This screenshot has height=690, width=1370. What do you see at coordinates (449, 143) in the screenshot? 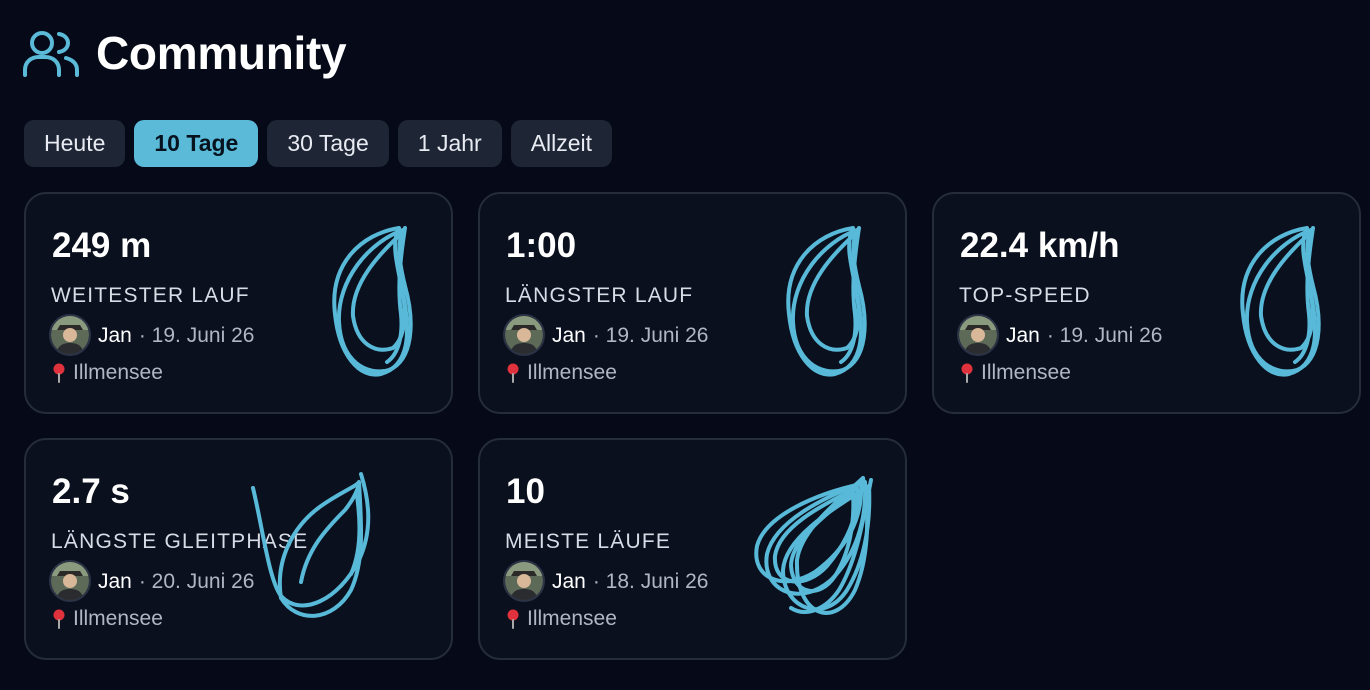
I see `tab-1-jahr: 1 Jahr` at bounding box center [449, 143].